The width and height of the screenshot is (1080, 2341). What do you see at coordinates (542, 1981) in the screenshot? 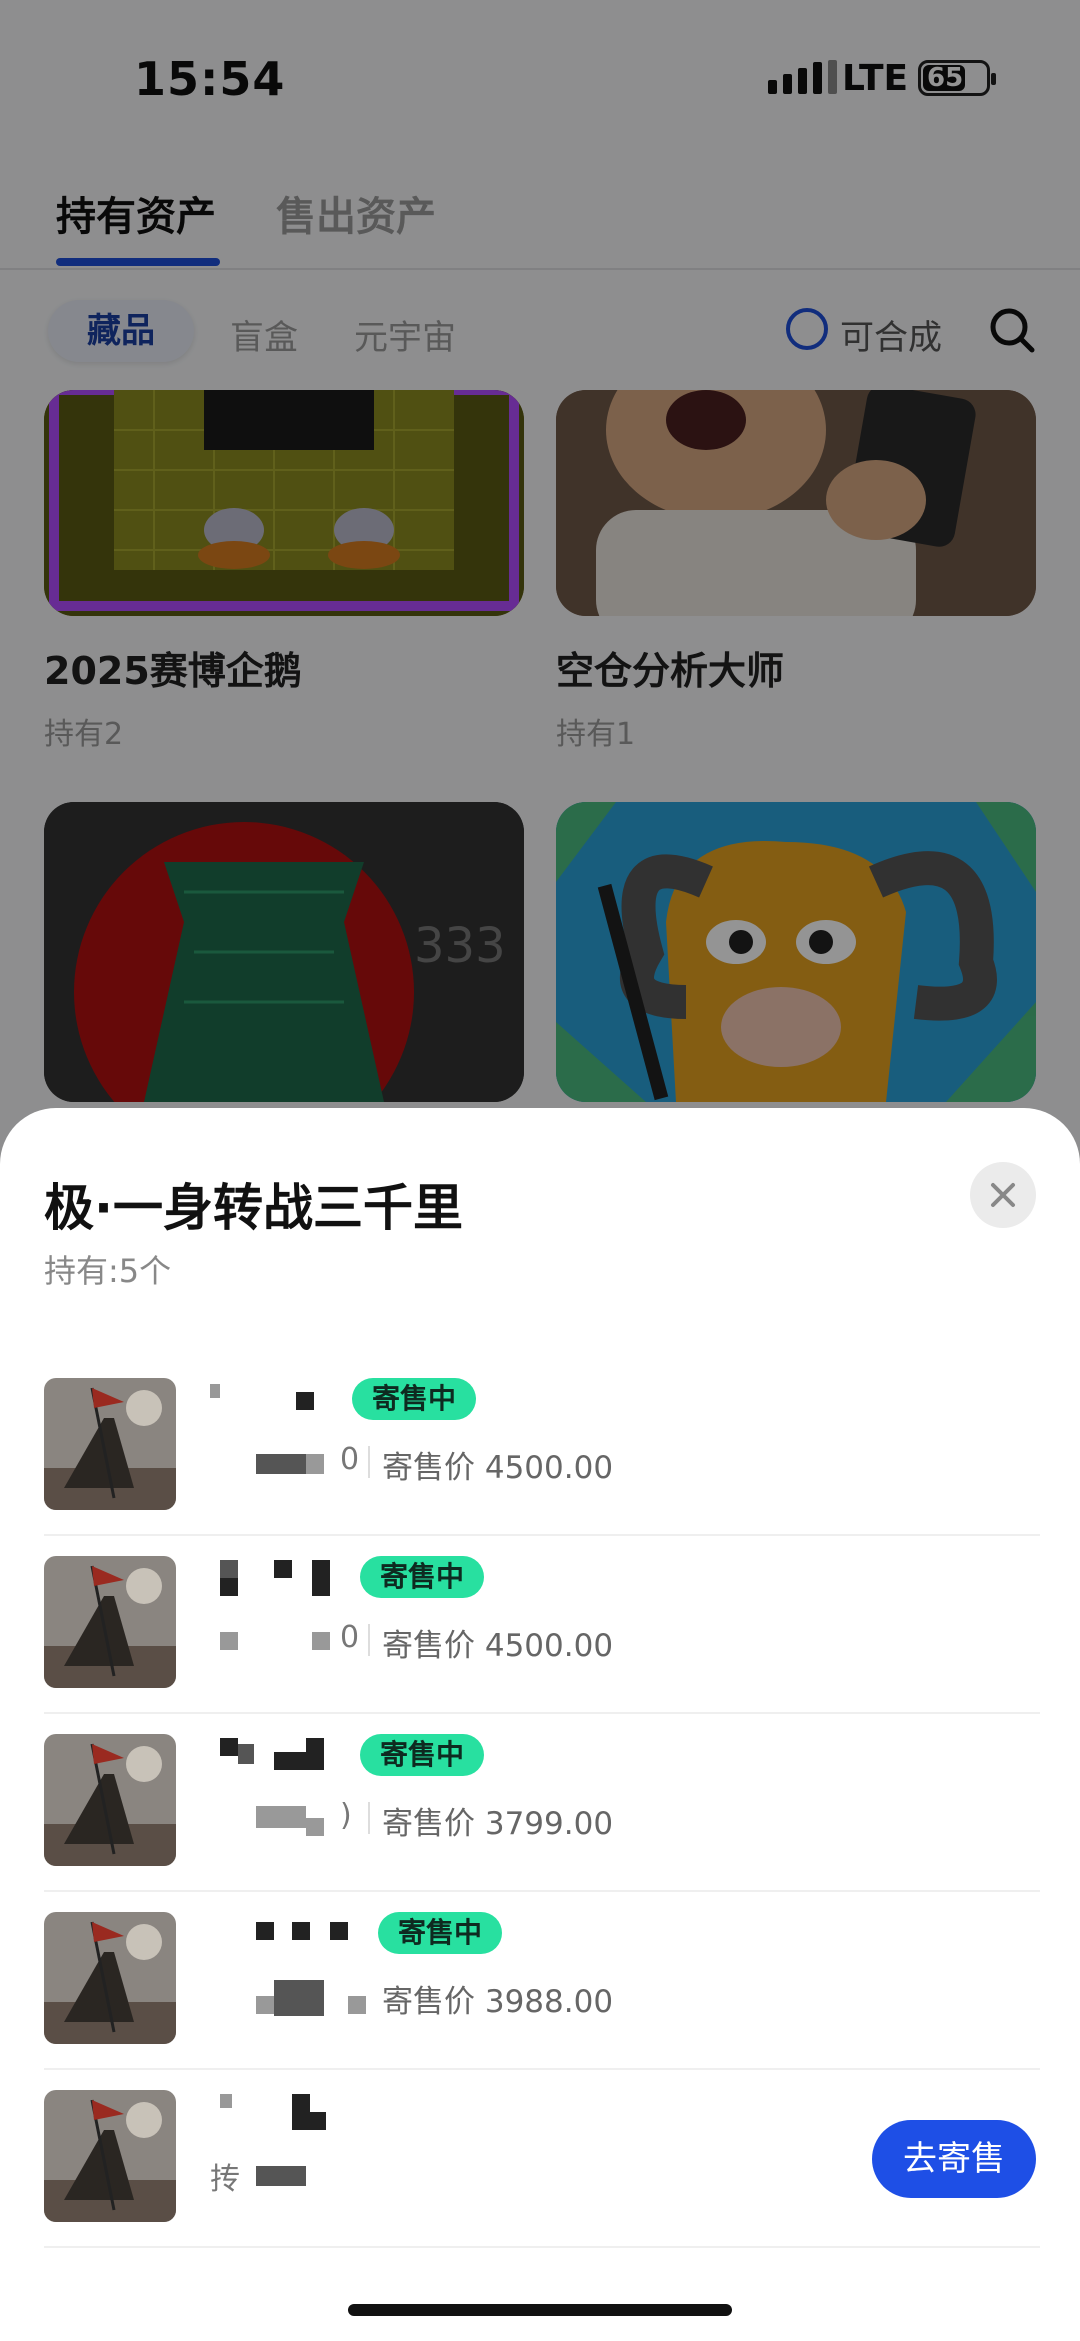
I see `holding-row: 寄售中 寄售价 3988.00` at bounding box center [542, 1981].